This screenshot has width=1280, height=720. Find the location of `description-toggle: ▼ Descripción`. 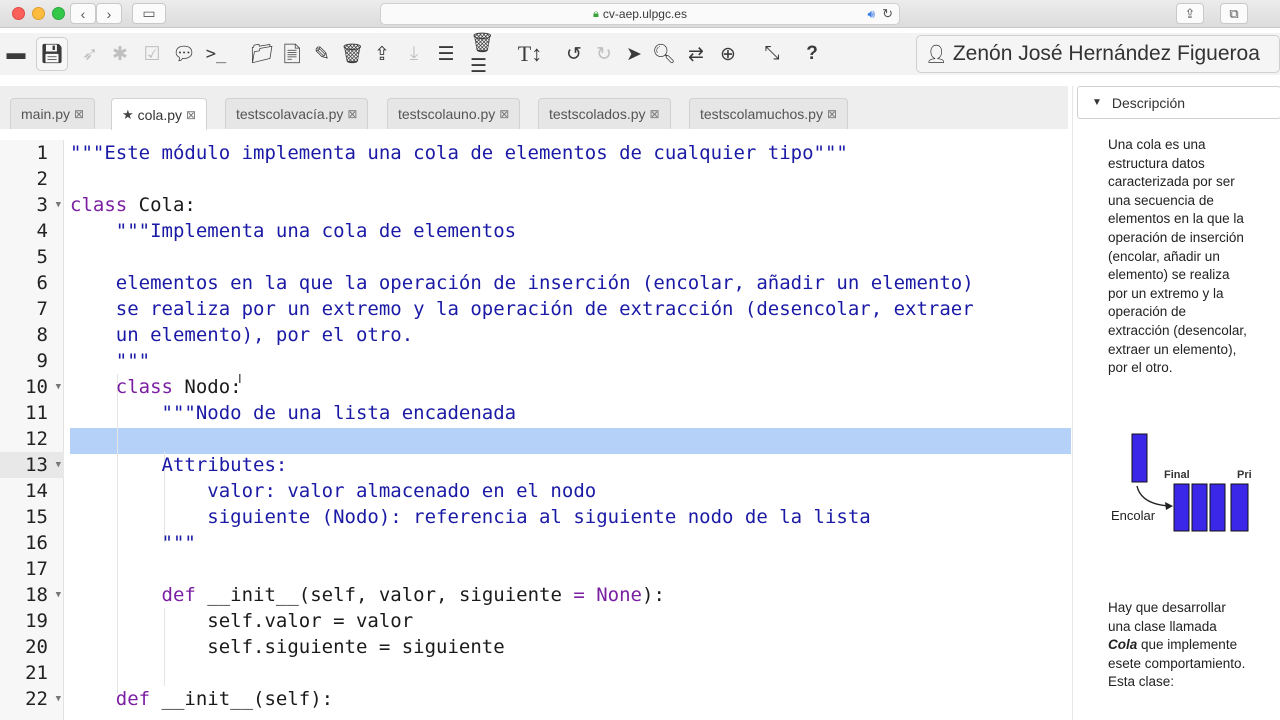

description-toggle: ▼ Descripción is located at coordinates (1178, 102).